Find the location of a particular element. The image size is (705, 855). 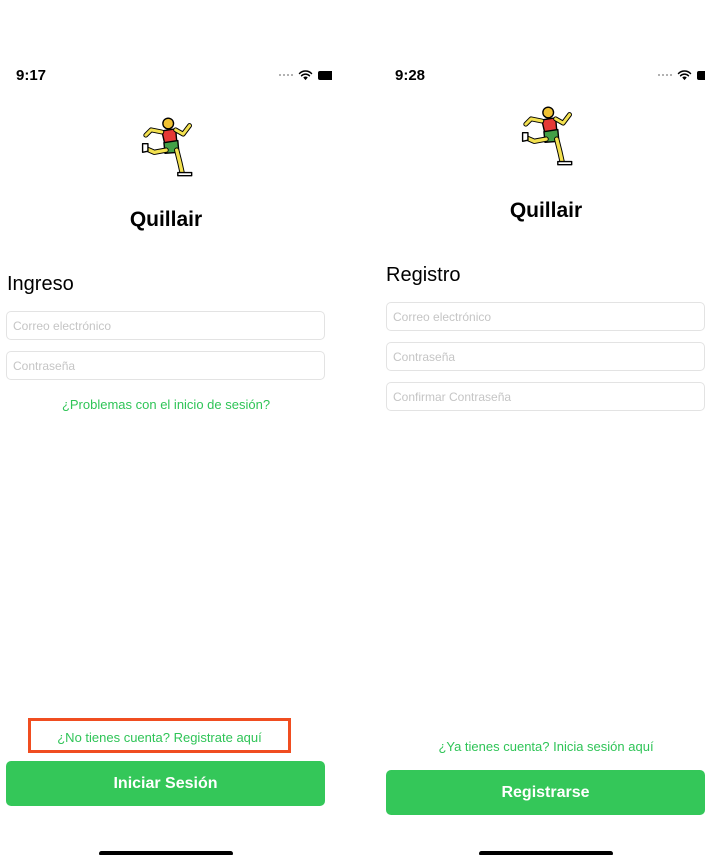

register-link: ¿No tienes cuenta? Registrate aquí is located at coordinates (159, 737).